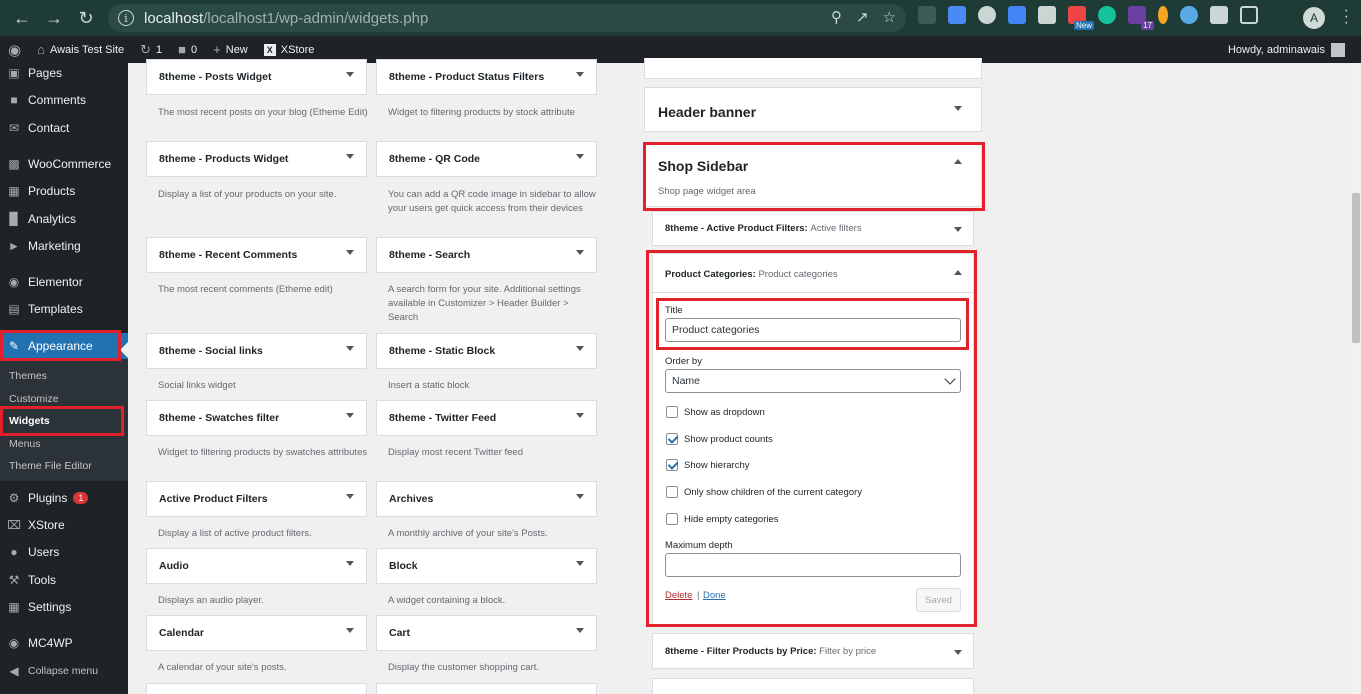 The height and width of the screenshot is (694, 1361). I want to click on menu-comments: ■ Comments, so click(64, 100).